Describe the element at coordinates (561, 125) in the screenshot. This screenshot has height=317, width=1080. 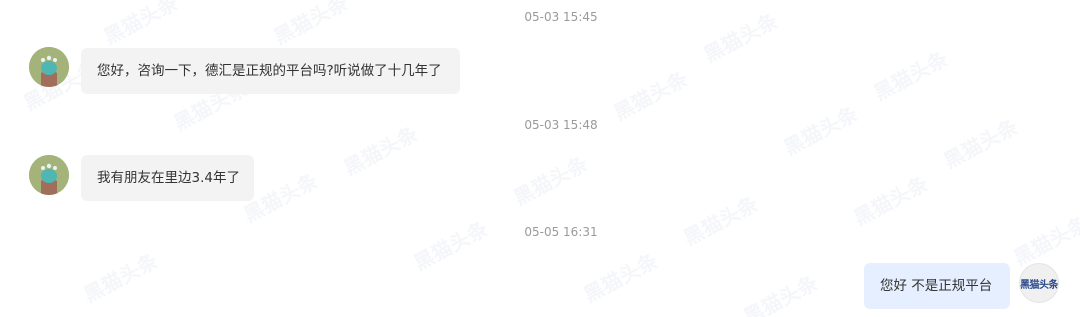
I see `message-timestamp: 05-03 15:48` at that location.